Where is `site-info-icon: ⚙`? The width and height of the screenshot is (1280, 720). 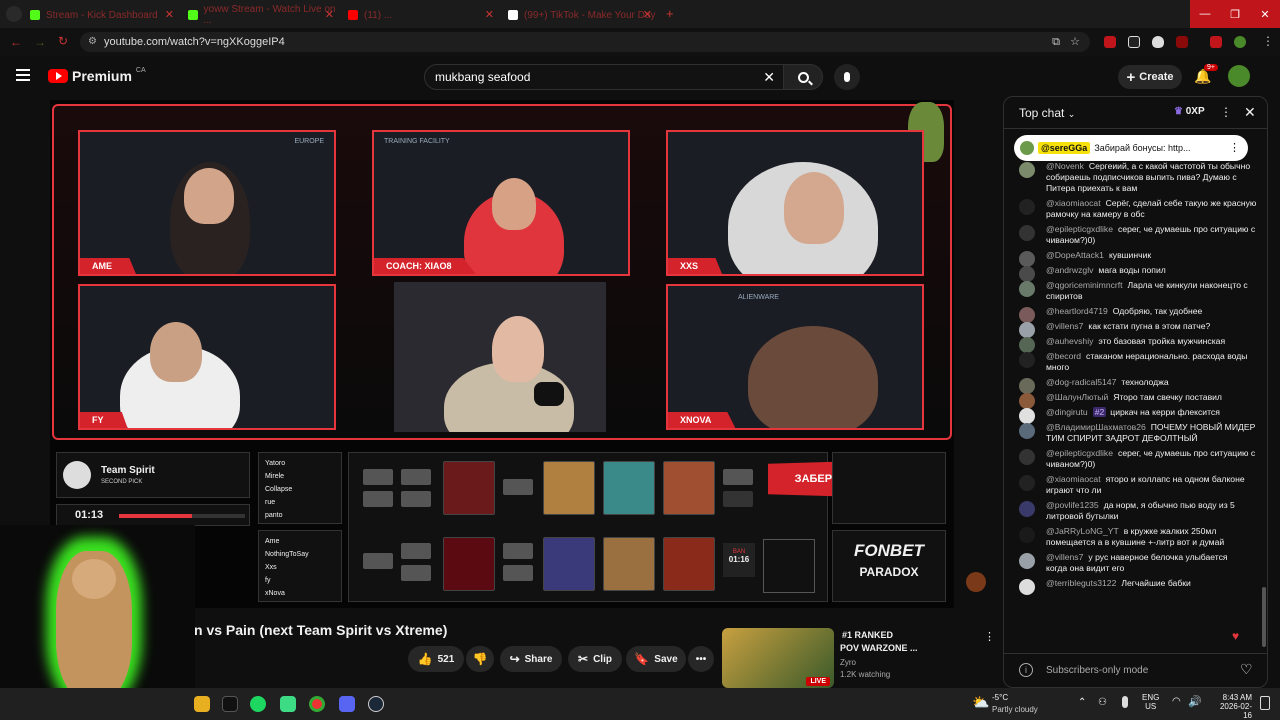 site-info-icon: ⚙ is located at coordinates (92, 42).